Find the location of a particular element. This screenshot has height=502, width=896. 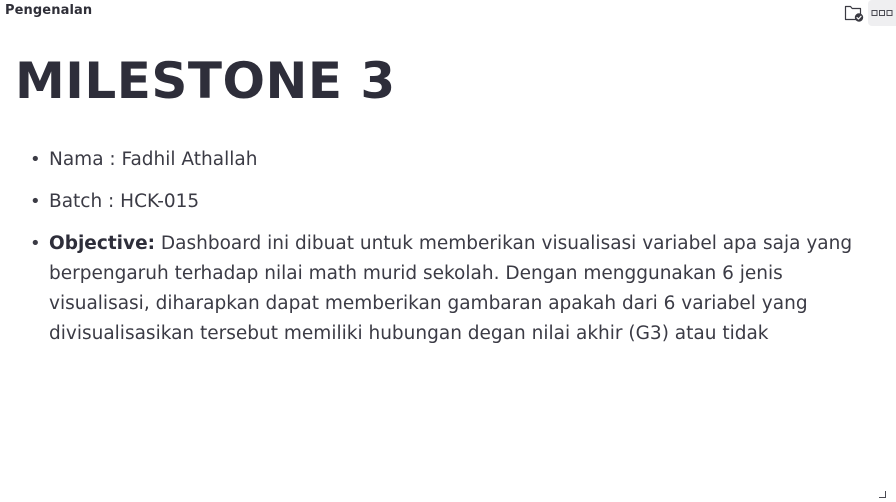

more-dots-icon is located at coordinates (882, 13).